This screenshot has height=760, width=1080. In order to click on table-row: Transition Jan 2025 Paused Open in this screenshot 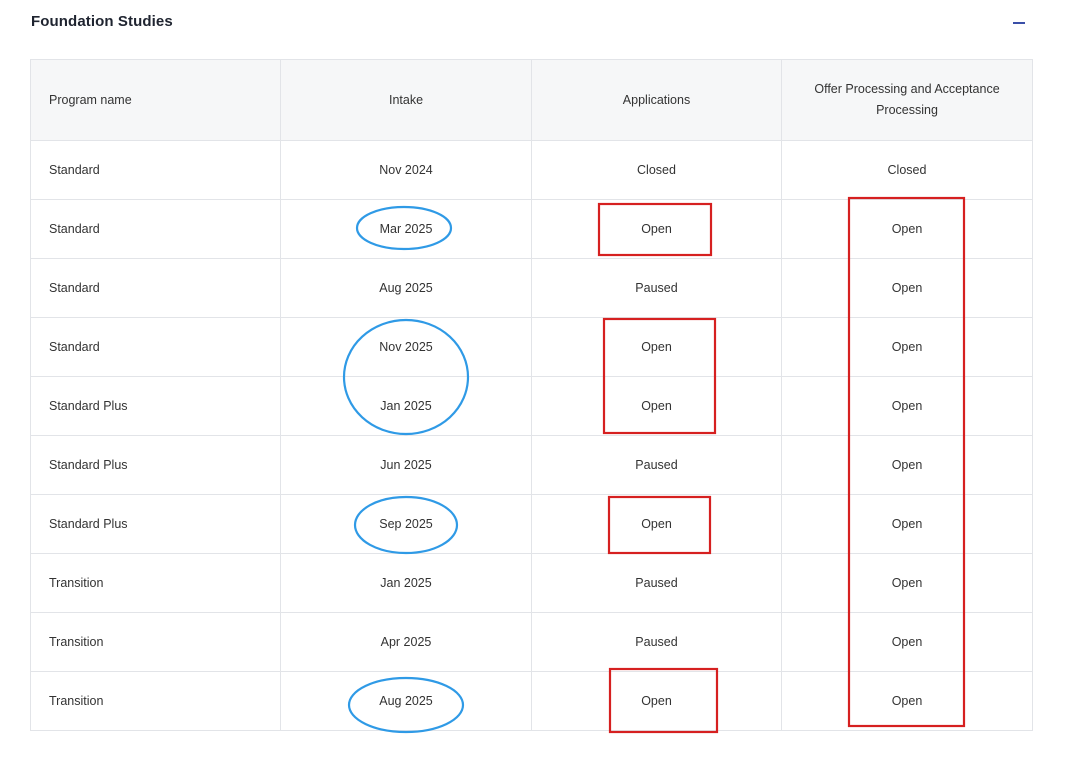, I will do `click(531, 583)`.